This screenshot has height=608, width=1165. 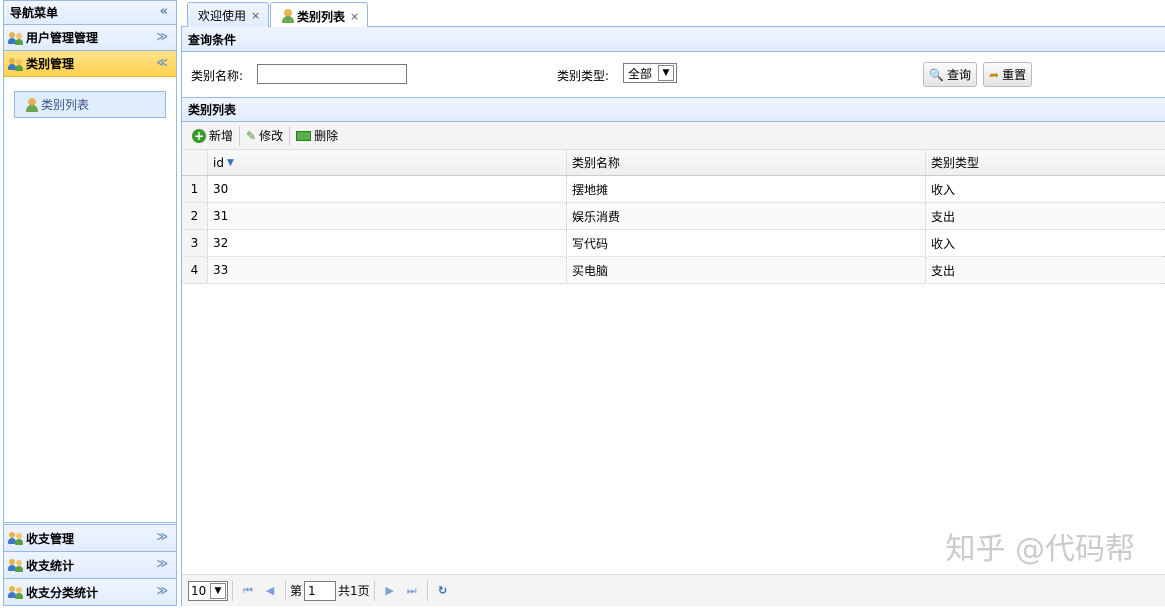 I want to click on table-row: 2 31 娱乐消费 支出, so click(x=673, y=216).